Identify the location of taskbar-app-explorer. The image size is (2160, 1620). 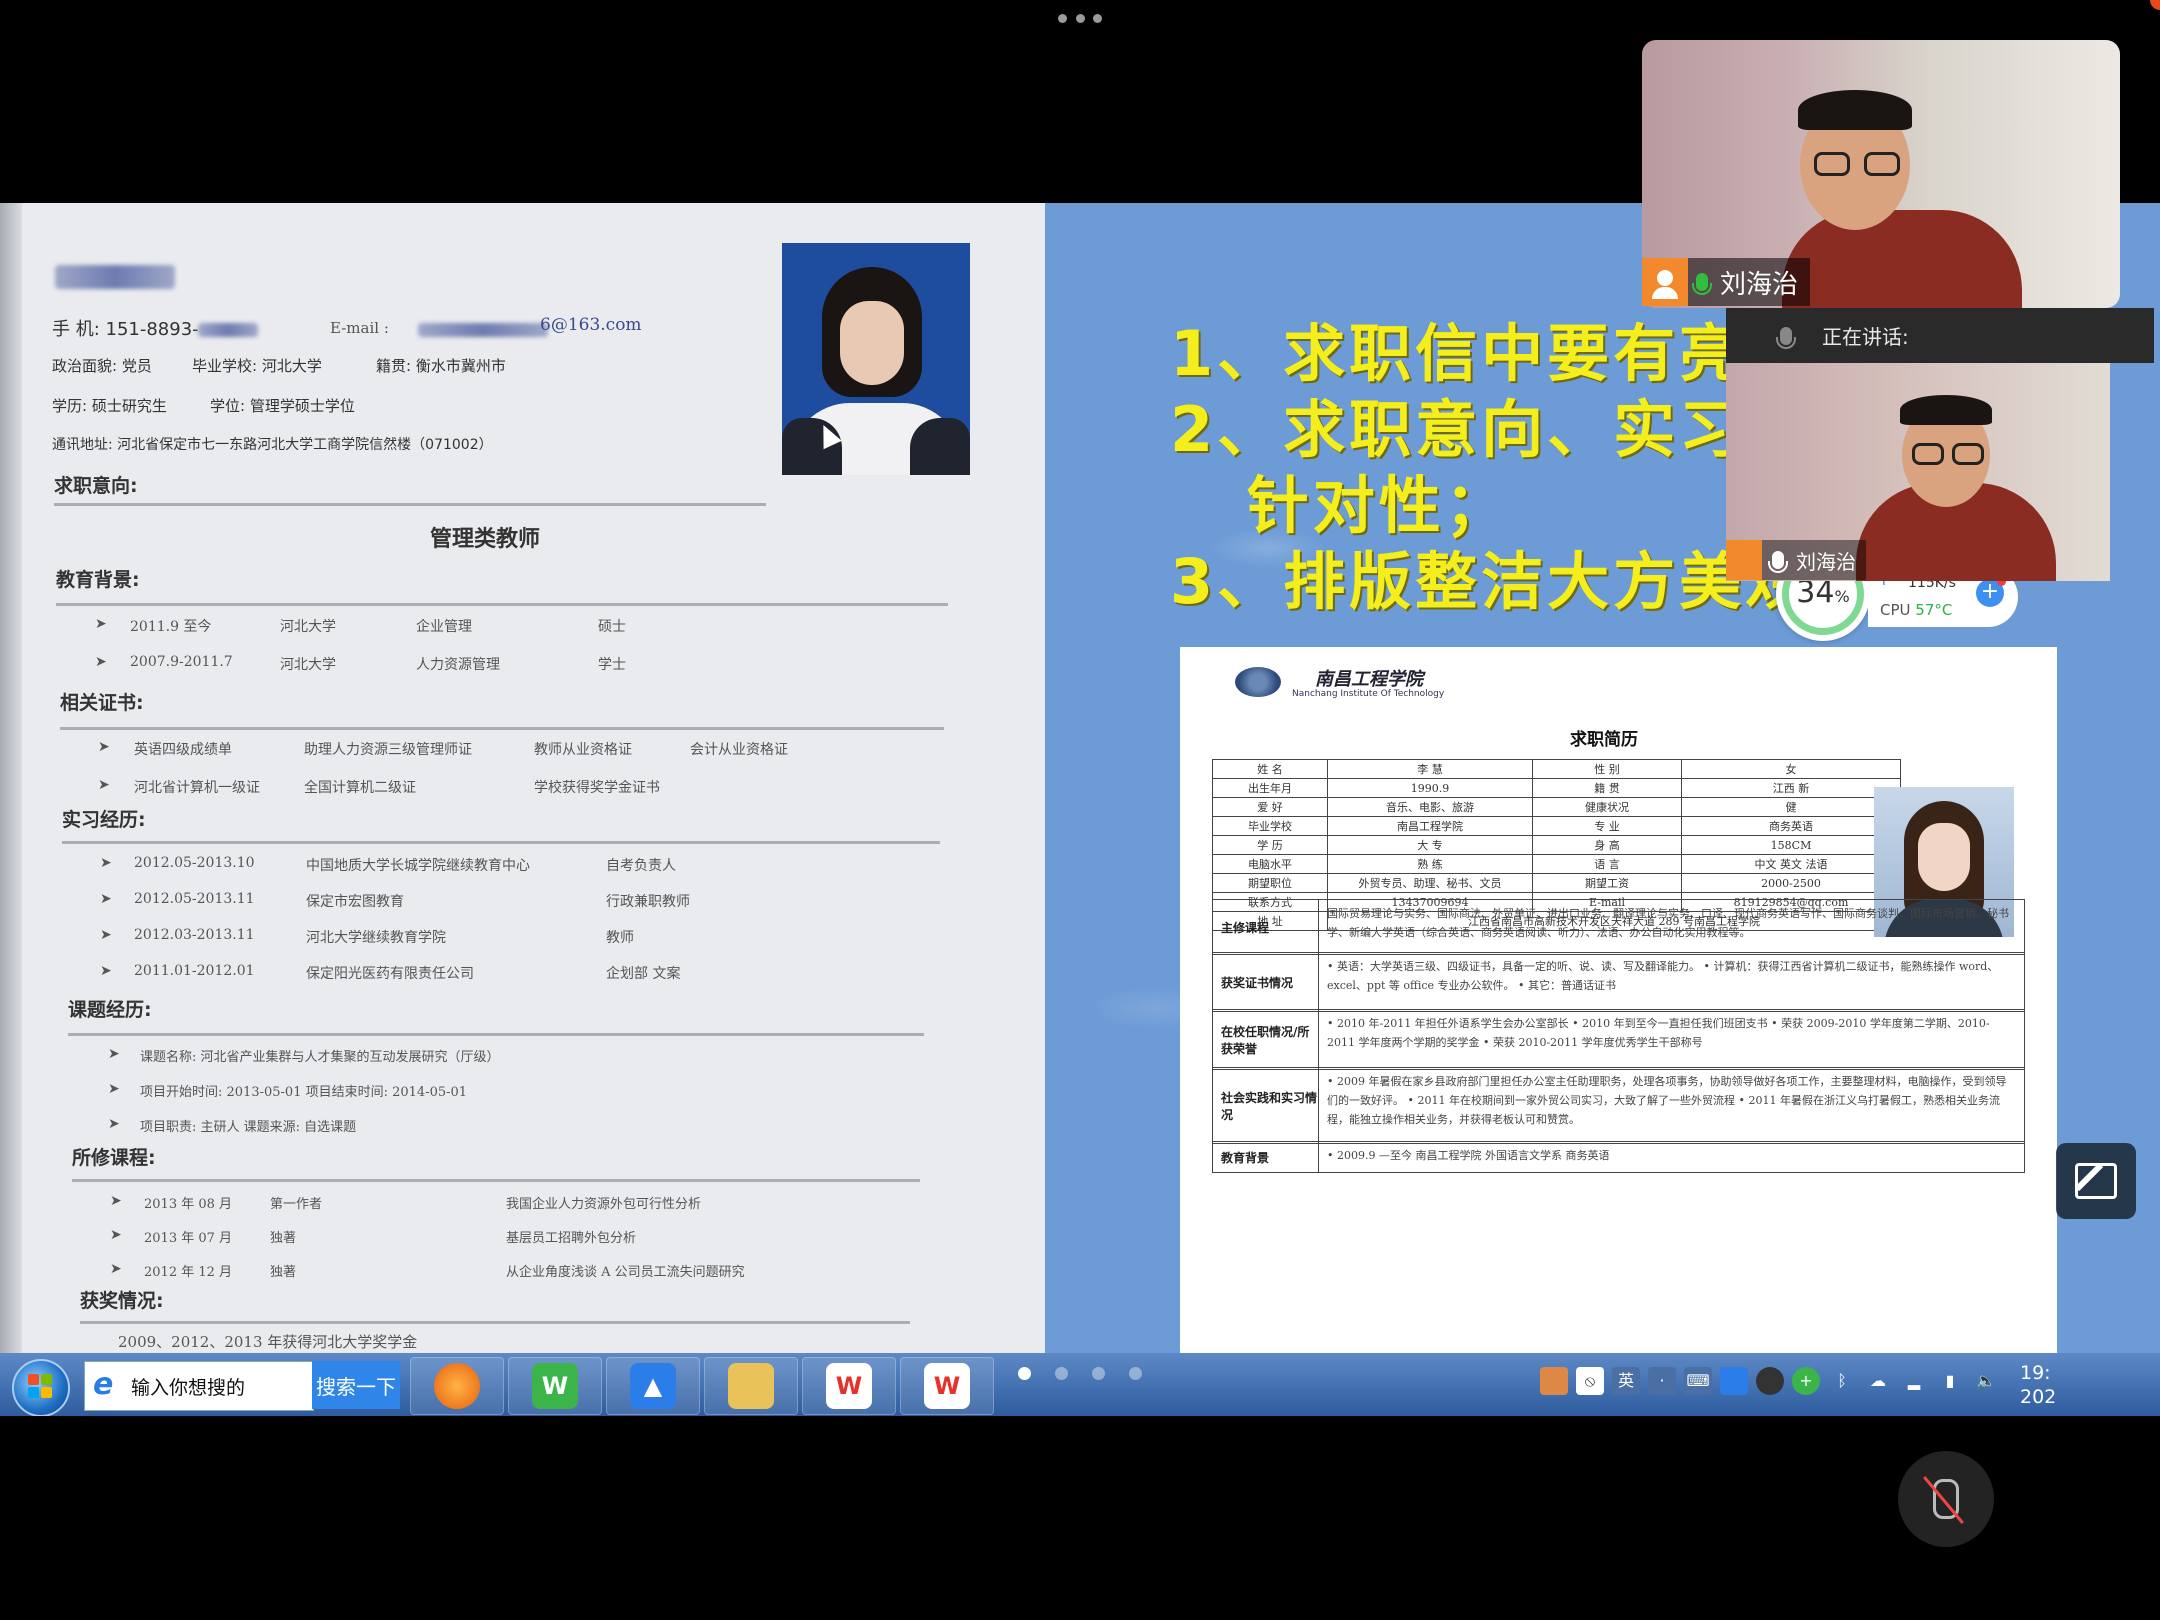
(751, 1386).